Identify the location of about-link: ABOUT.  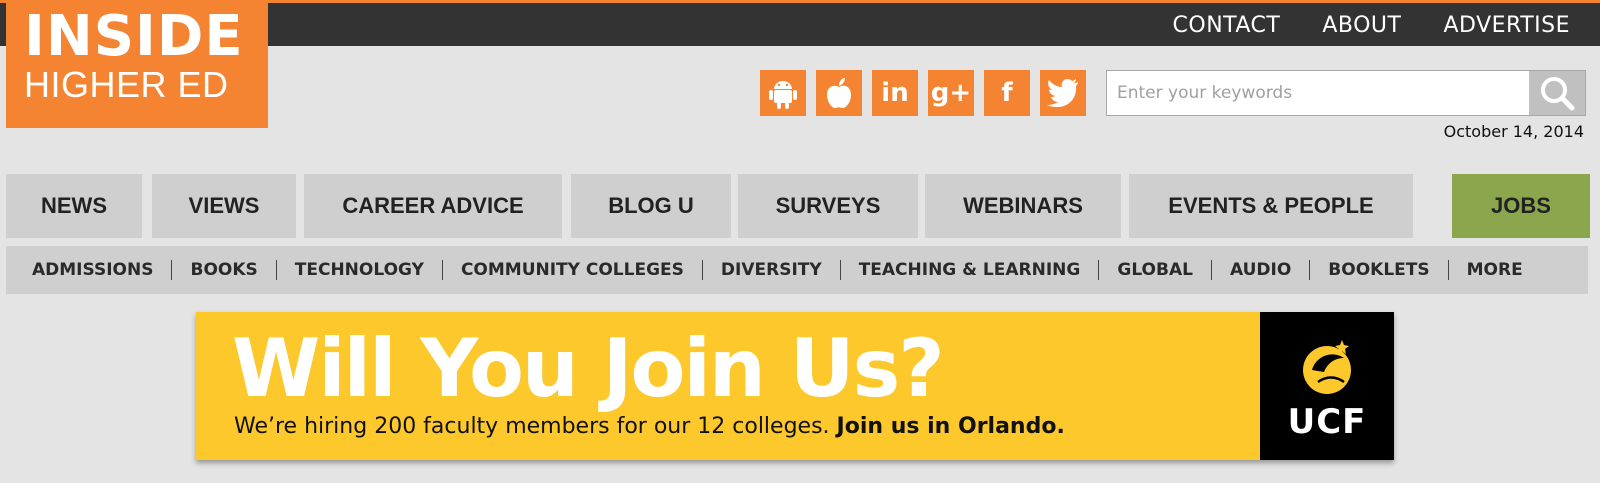
(1361, 26).